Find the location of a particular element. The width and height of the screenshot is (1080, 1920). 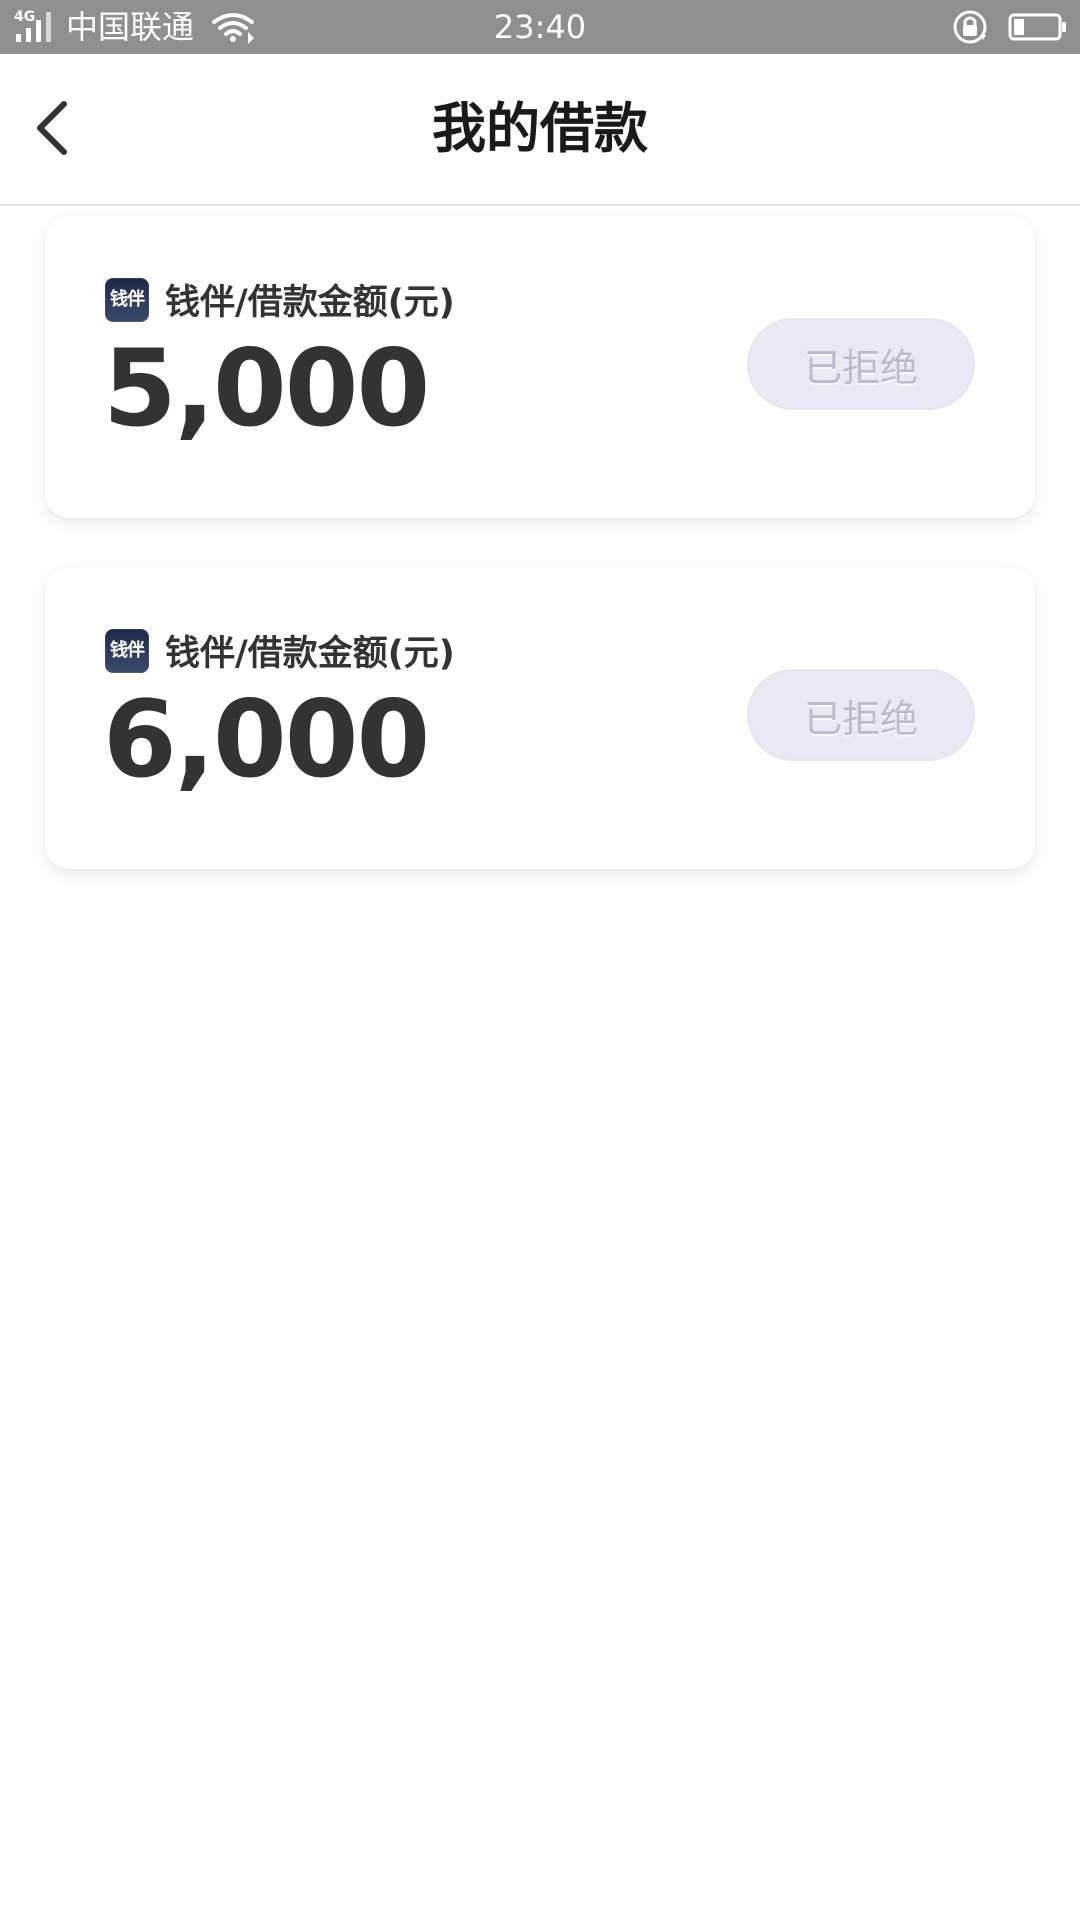

status-time: 23:40 is located at coordinates (540, 27).